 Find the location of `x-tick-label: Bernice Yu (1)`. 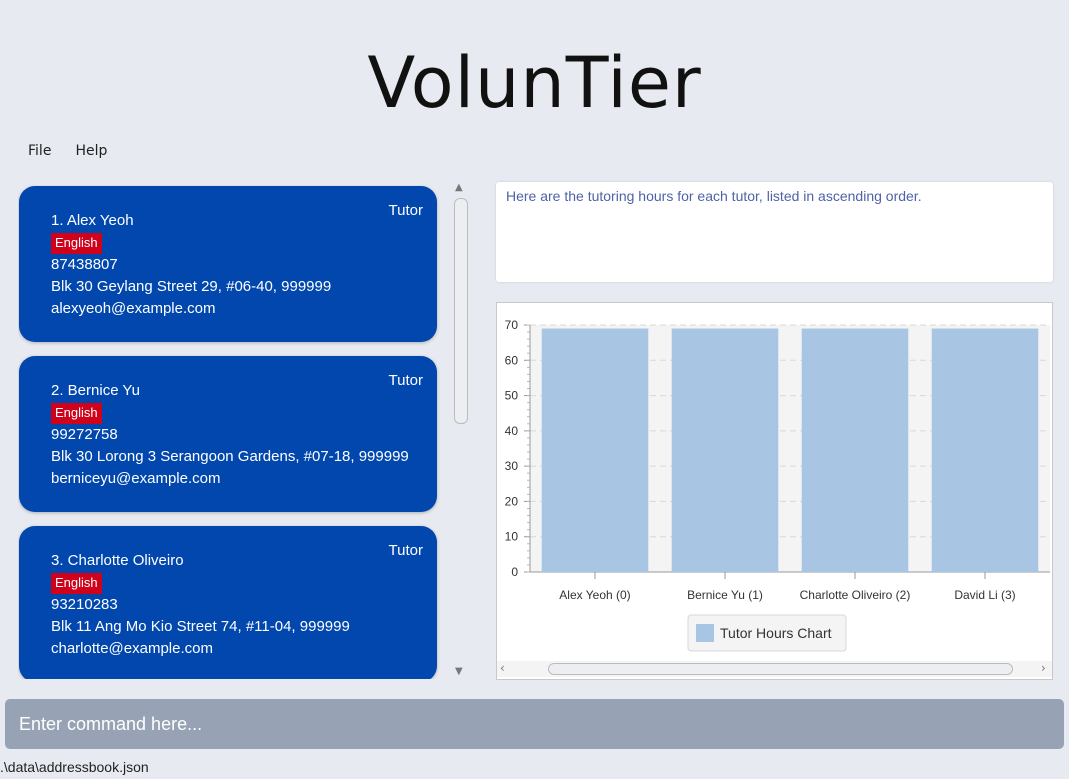

x-tick-label: Bernice Yu (1) is located at coordinates (725, 595).